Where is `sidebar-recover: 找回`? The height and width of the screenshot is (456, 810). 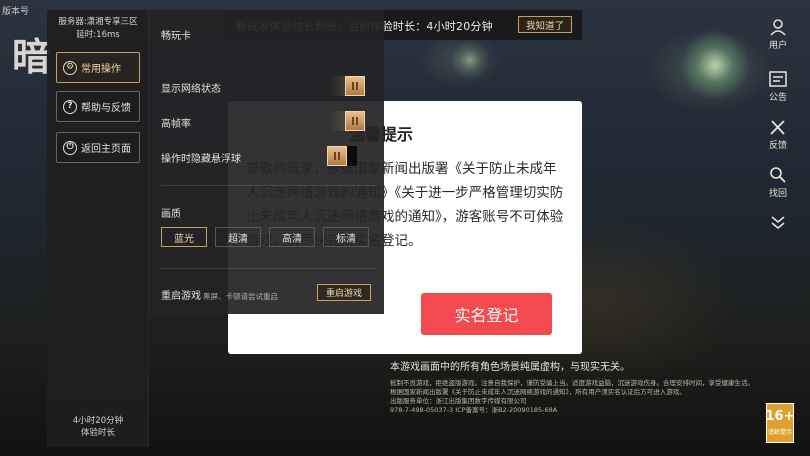
sidebar-recover: 找回 is located at coordinates (778, 182).